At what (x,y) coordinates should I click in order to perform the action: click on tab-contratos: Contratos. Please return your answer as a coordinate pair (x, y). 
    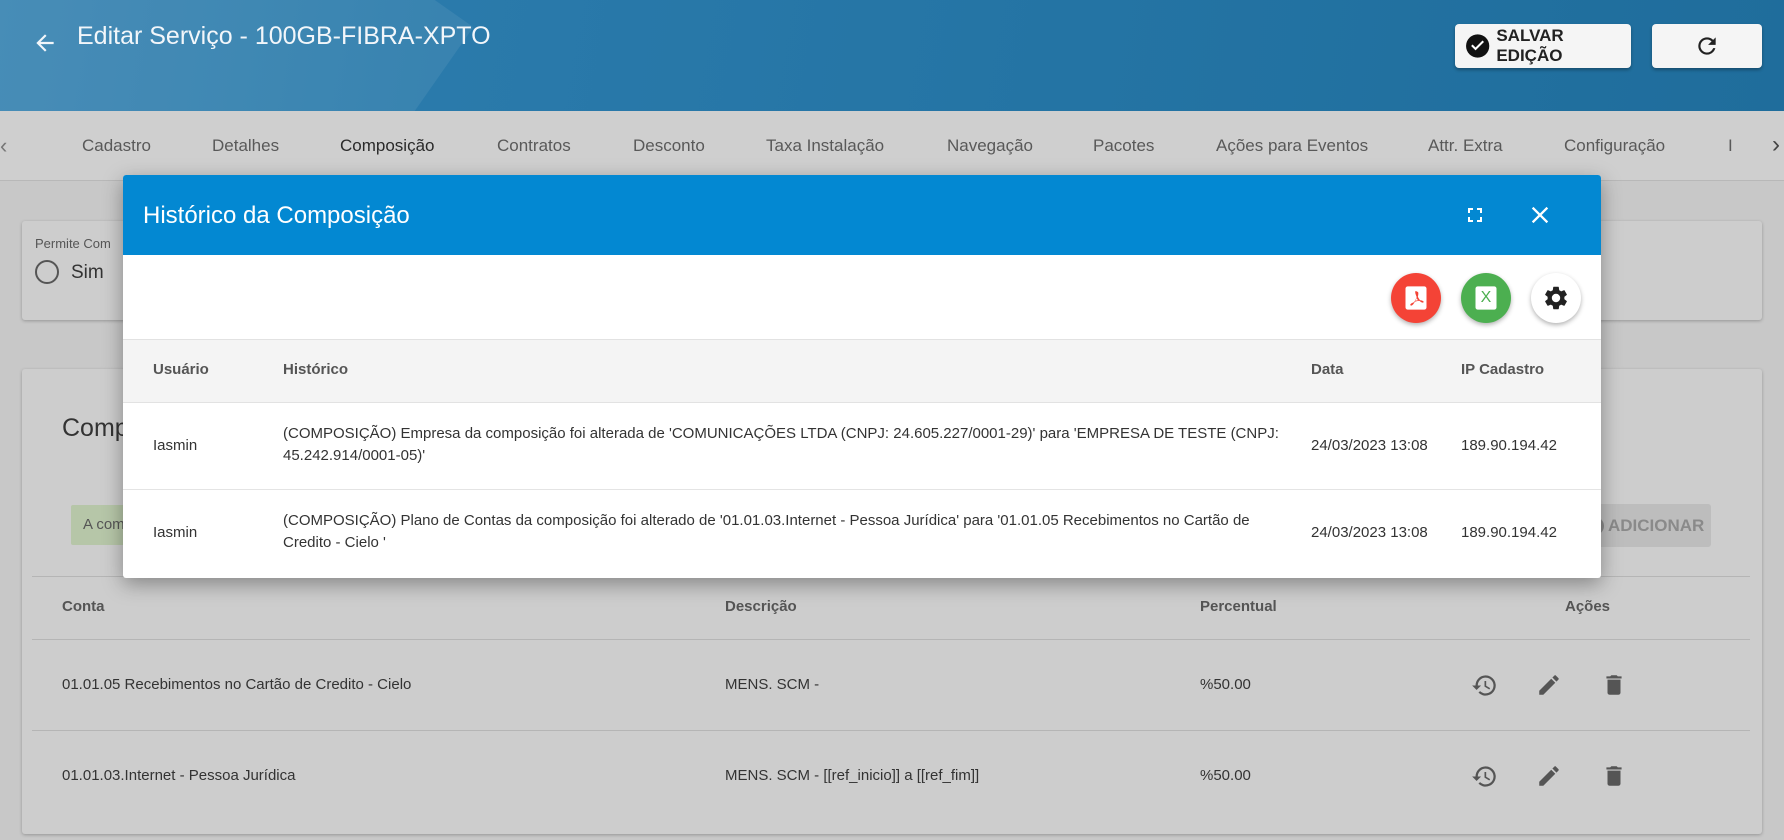
    Looking at the image, I should click on (534, 146).